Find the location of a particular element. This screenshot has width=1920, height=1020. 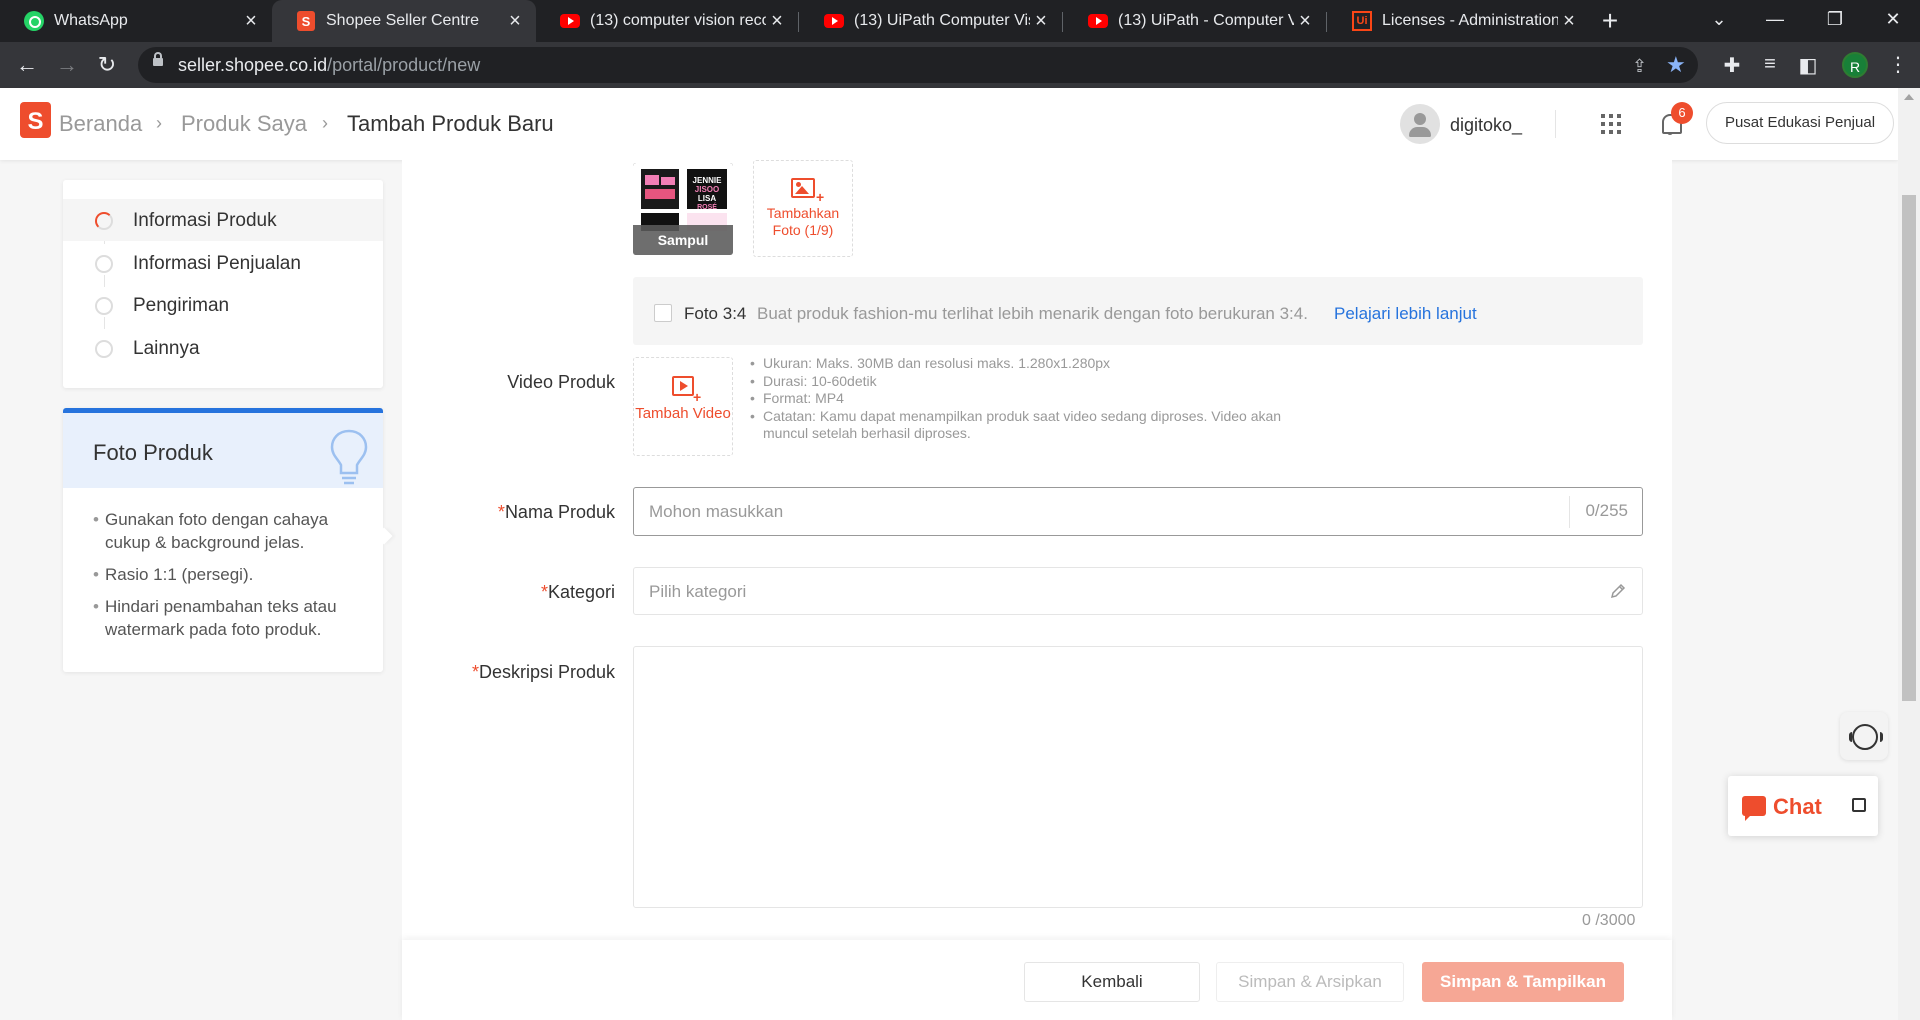

description-field is located at coordinates (1138, 777).